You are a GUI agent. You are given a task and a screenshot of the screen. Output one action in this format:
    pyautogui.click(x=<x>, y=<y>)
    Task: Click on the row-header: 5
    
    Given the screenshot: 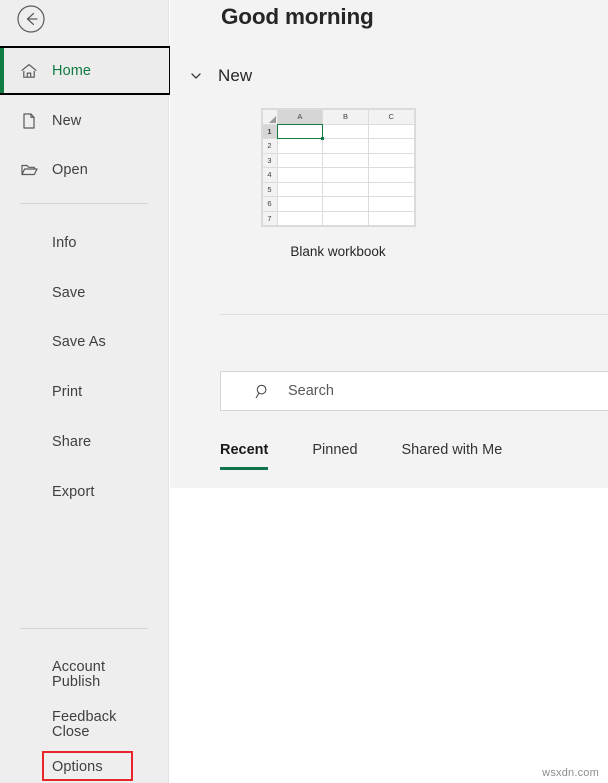 What is the action you would take?
    pyautogui.click(x=269, y=189)
    